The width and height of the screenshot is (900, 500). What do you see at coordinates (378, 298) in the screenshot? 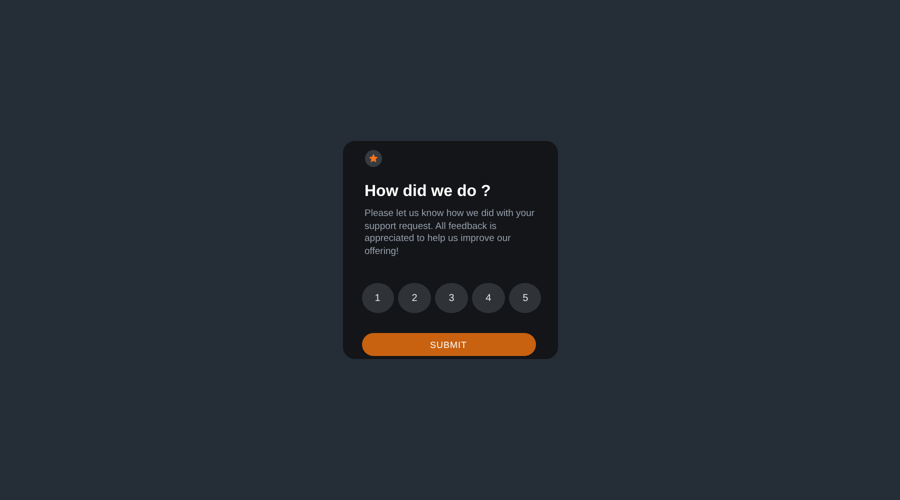
I see `rating-button: 1` at bounding box center [378, 298].